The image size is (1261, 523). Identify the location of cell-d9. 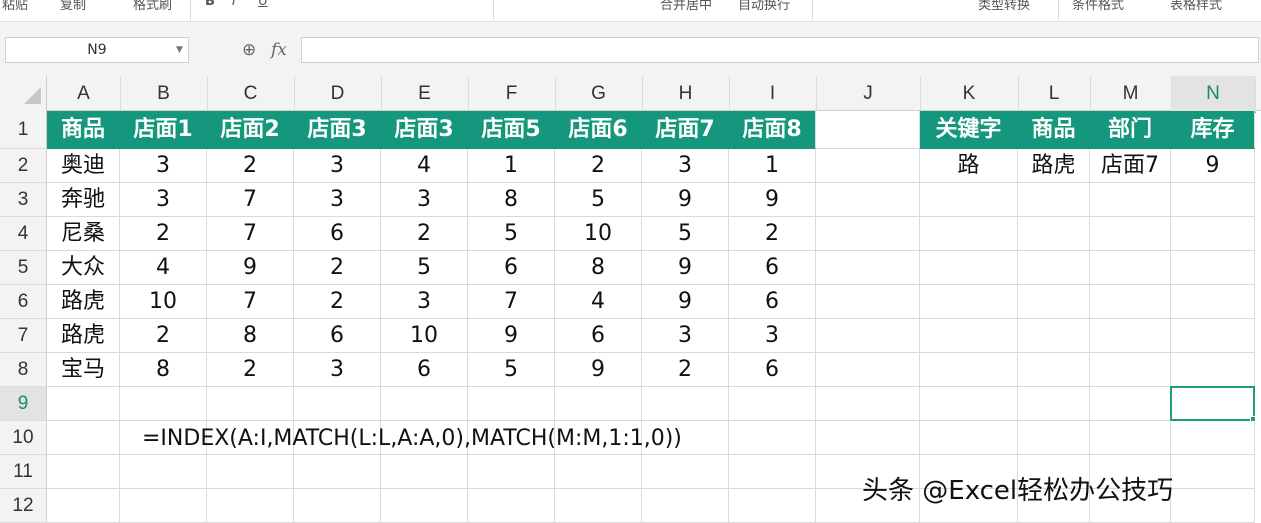
(337, 404).